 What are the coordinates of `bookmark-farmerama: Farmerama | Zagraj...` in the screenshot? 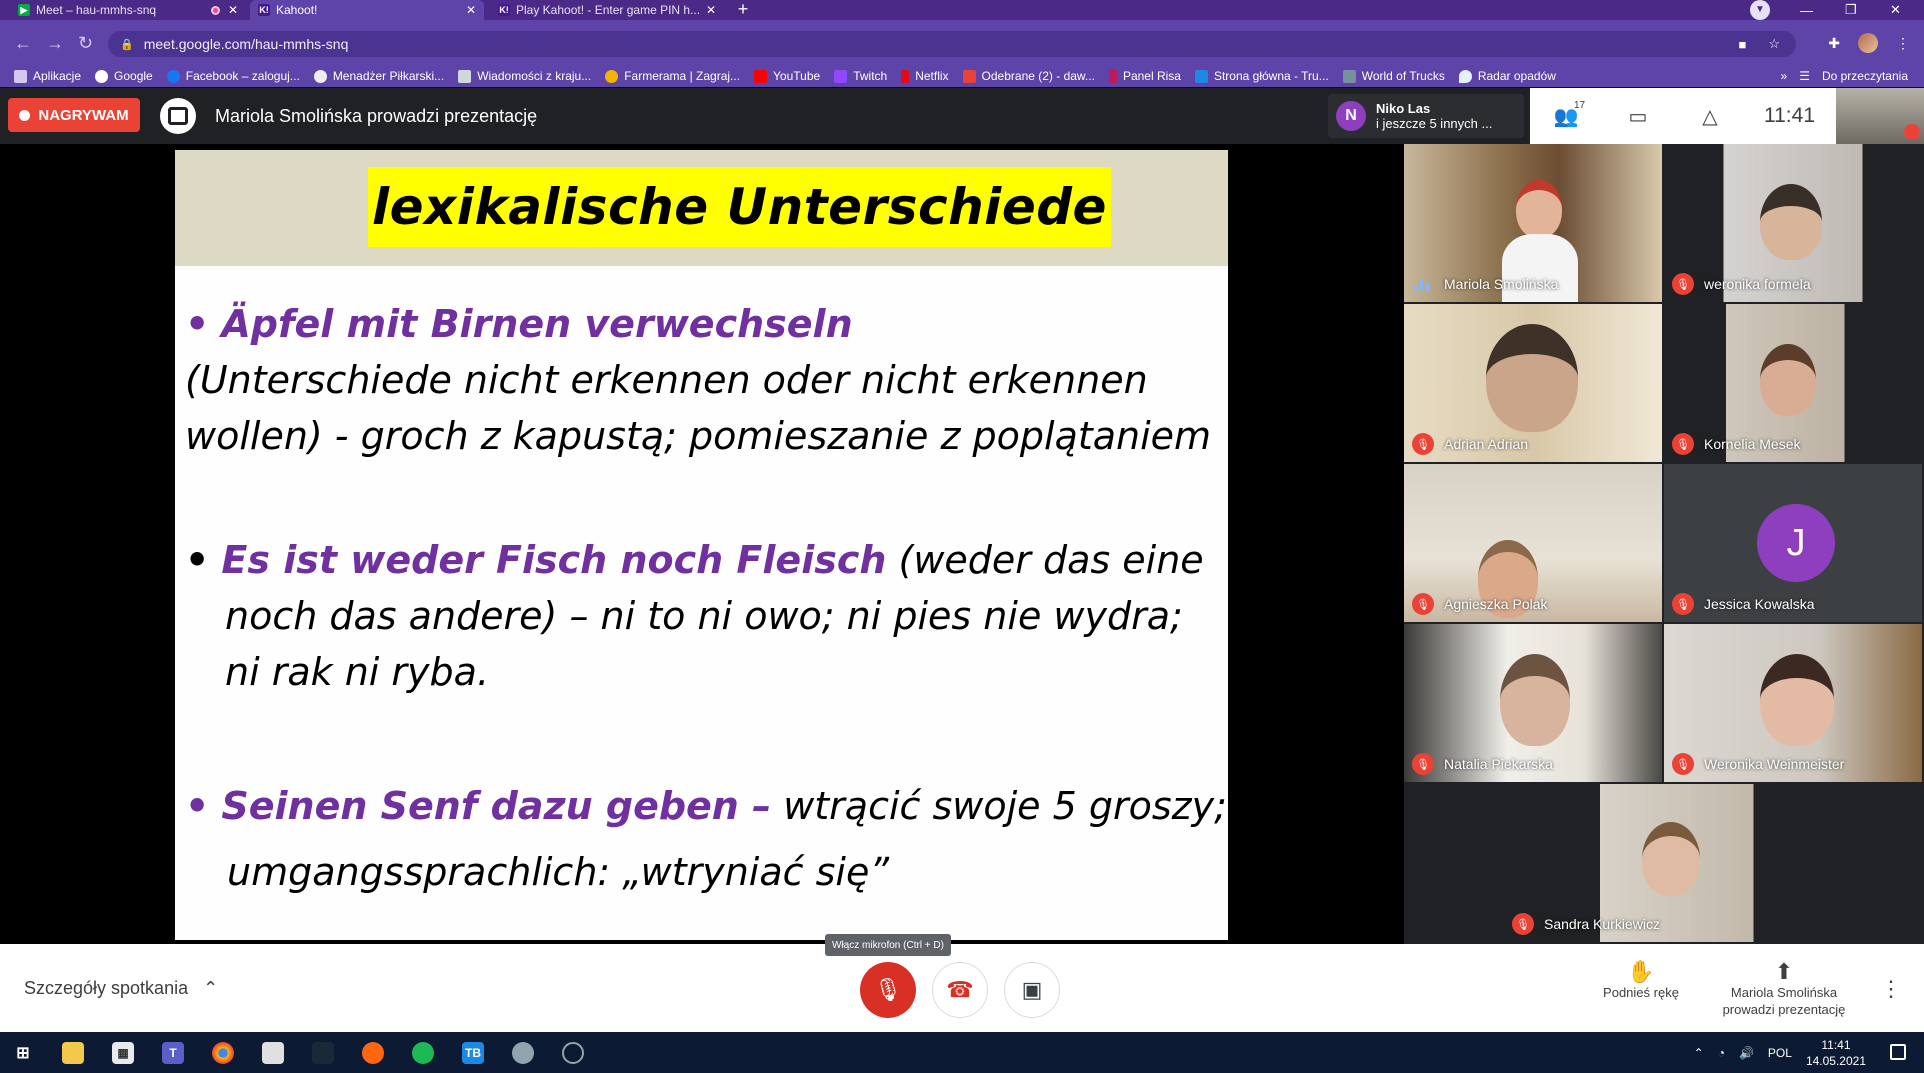 It's located at (672, 76).